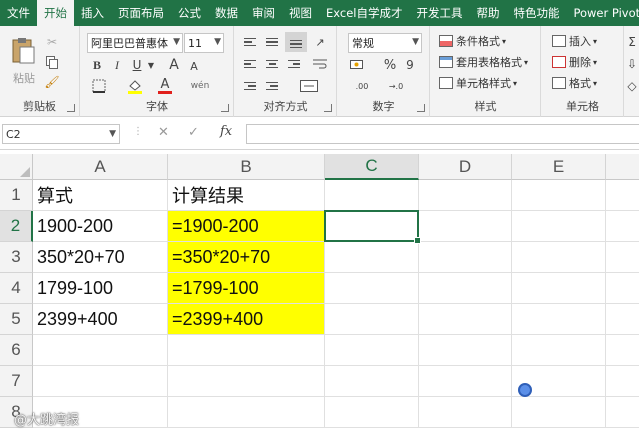 The width and height of the screenshot is (639, 431). I want to click on bold-button: B, so click(97, 65).